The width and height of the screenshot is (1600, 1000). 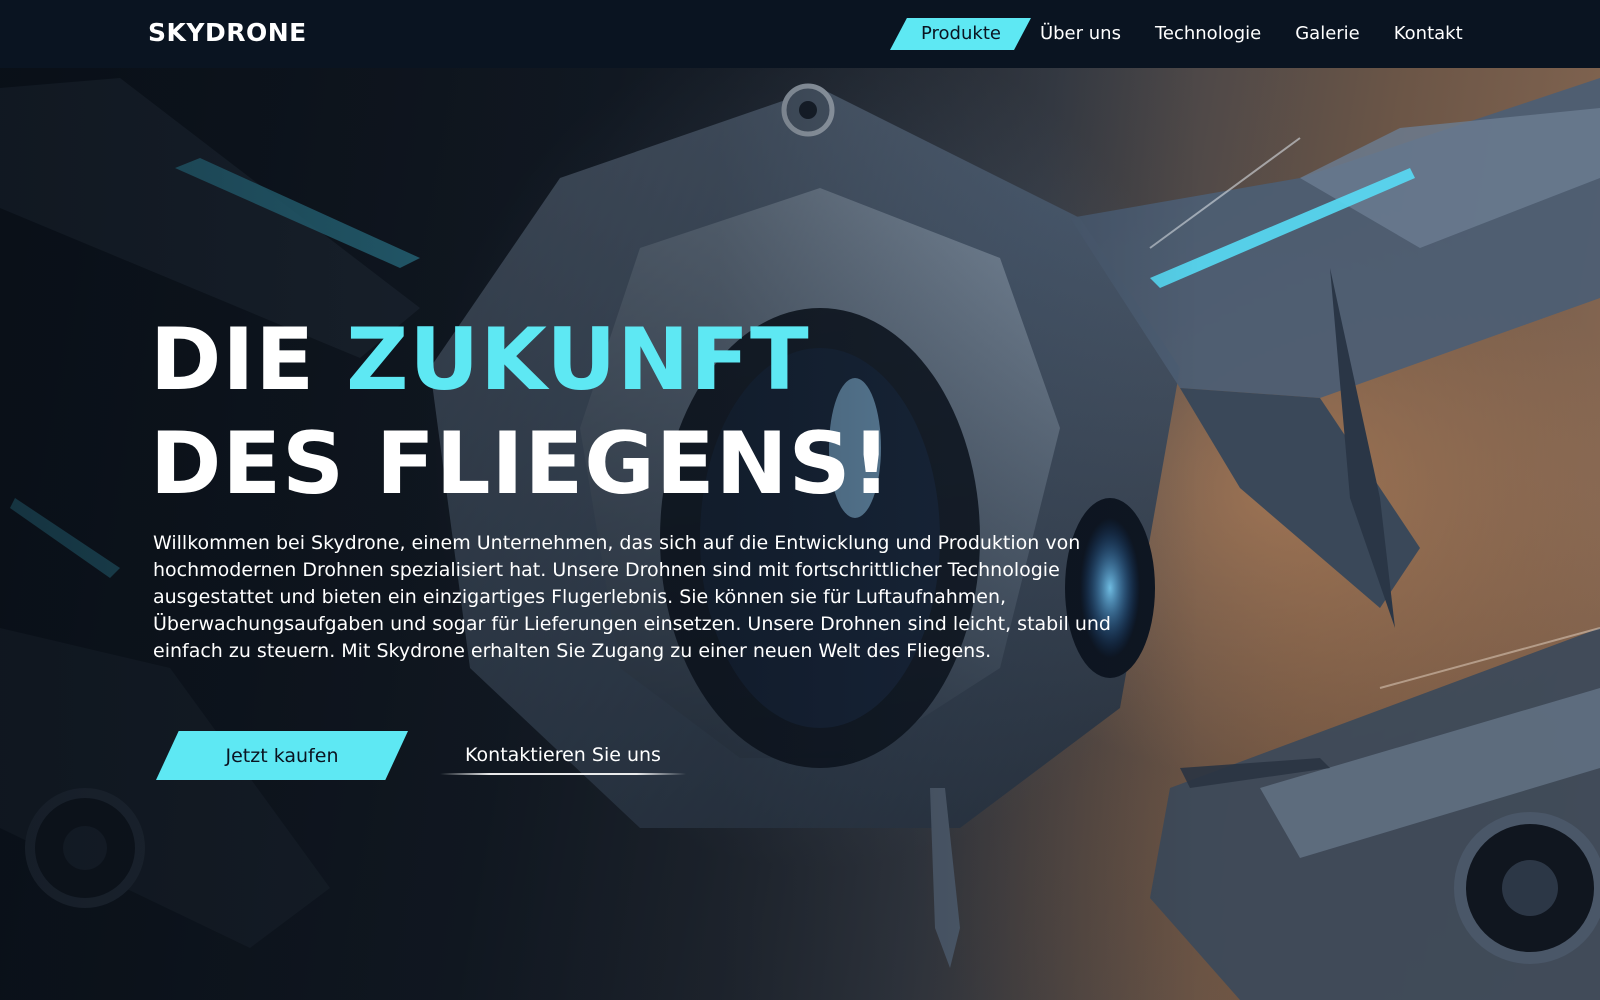 I want to click on nav-item-technologie: Technologie, so click(x=1208, y=34).